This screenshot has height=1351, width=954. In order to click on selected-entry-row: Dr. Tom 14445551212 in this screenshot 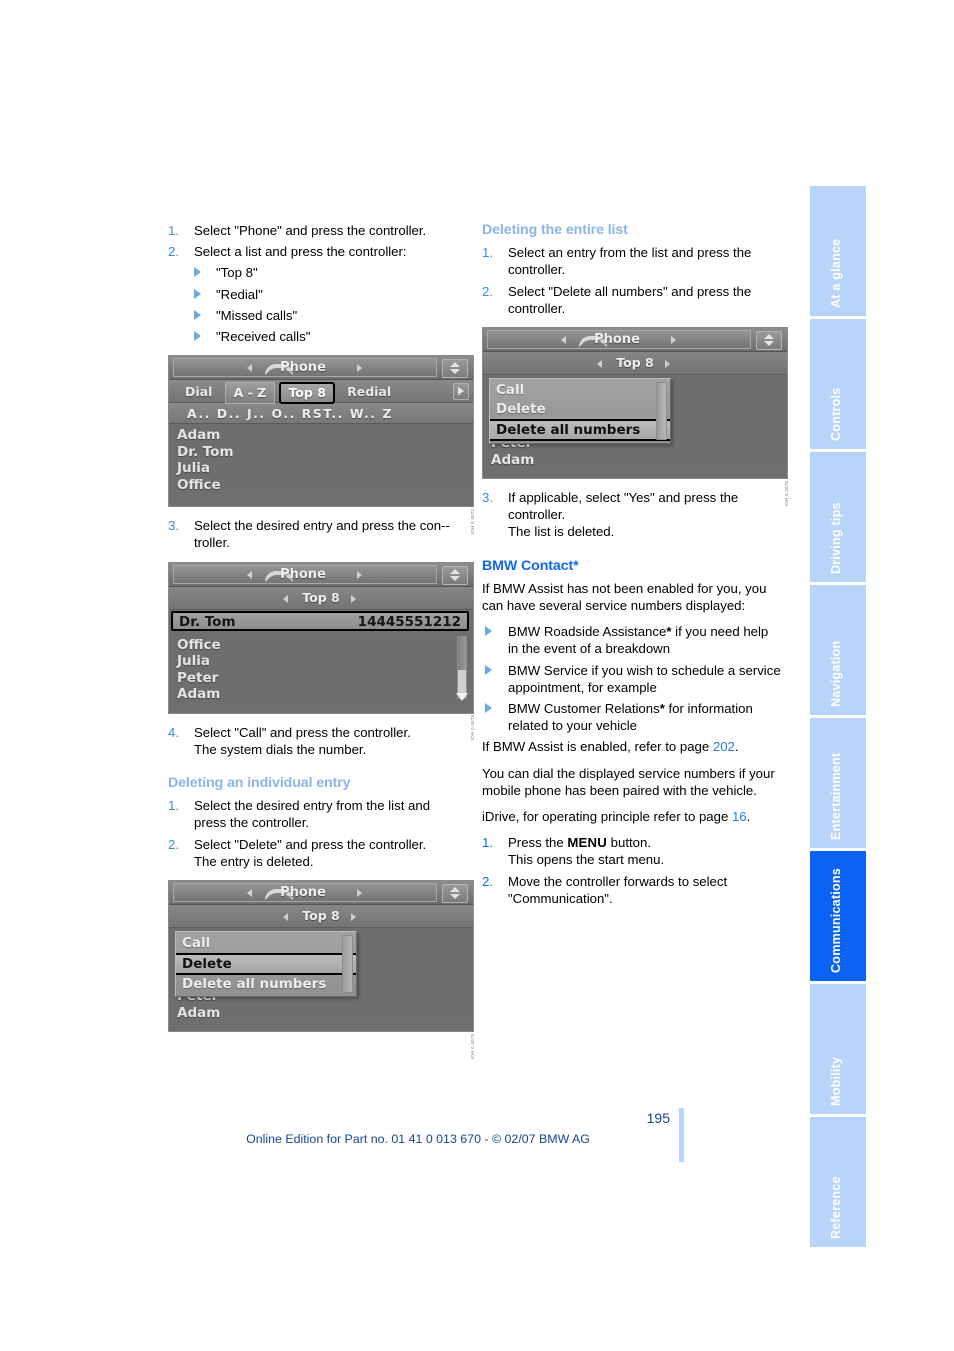, I will do `click(320, 620)`.